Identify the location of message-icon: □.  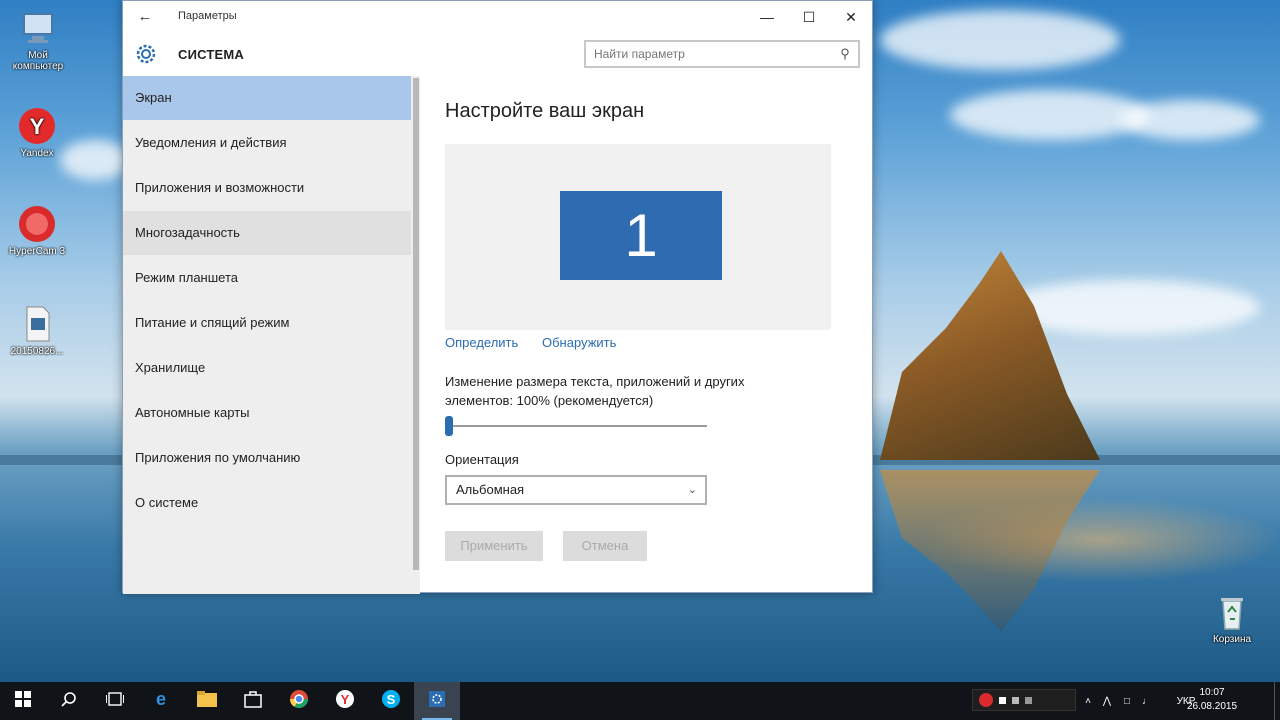
(1127, 701).